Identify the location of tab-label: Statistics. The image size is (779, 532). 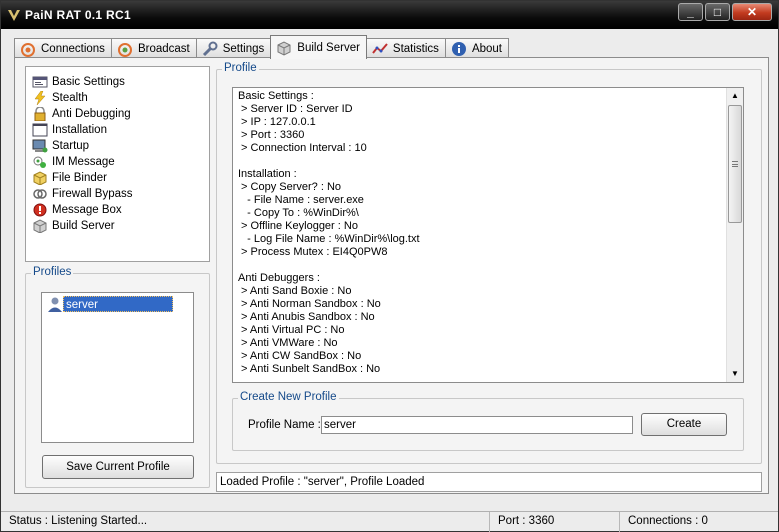
(415, 49).